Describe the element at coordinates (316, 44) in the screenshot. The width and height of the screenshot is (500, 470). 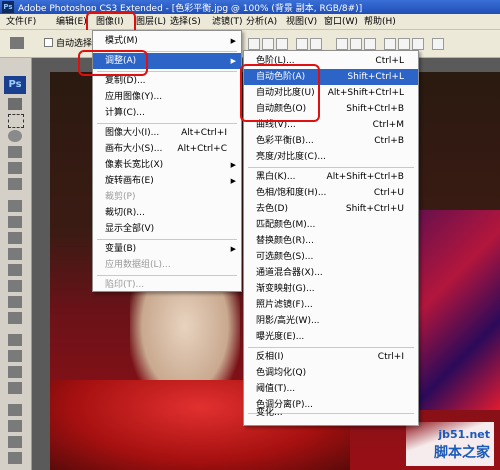
I see `align-hcenter-icon` at that location.